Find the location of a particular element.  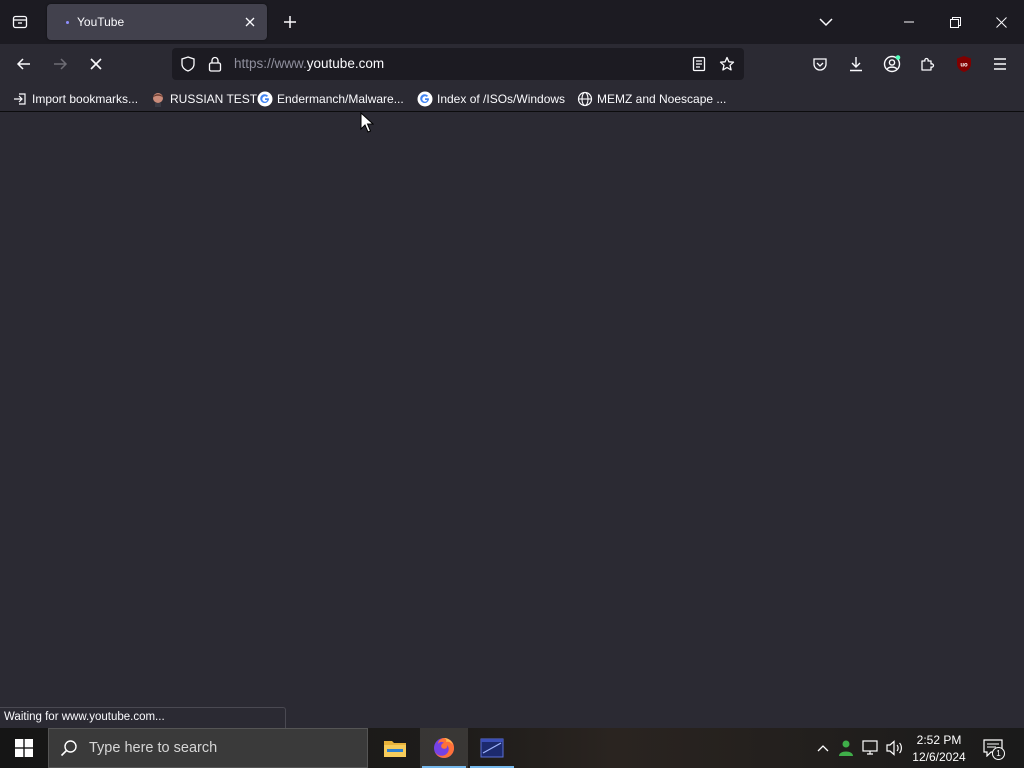

account-button is located at coordinates (892, 64).